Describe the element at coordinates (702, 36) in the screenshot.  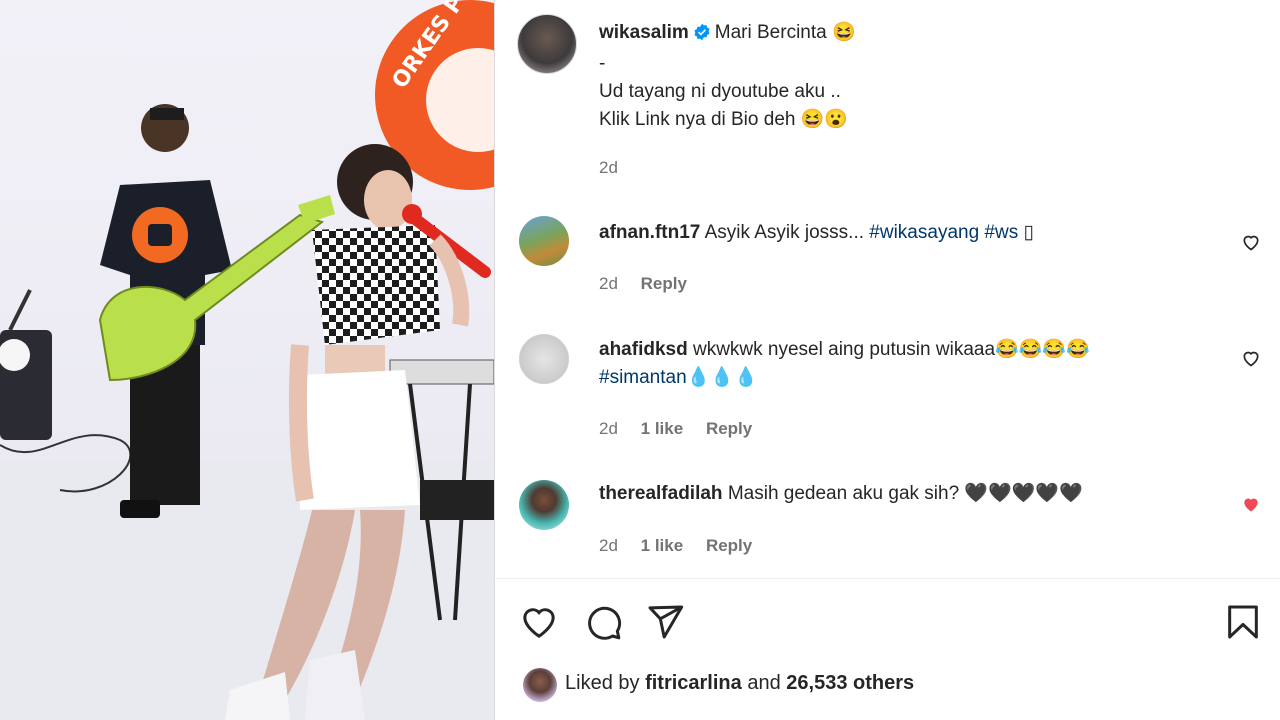
I see `verified-badge-icon` at that location.